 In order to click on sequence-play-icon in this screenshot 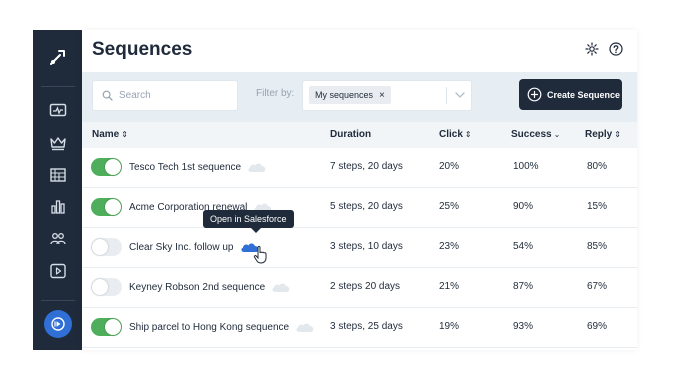, I will do `click(57, 324)`.